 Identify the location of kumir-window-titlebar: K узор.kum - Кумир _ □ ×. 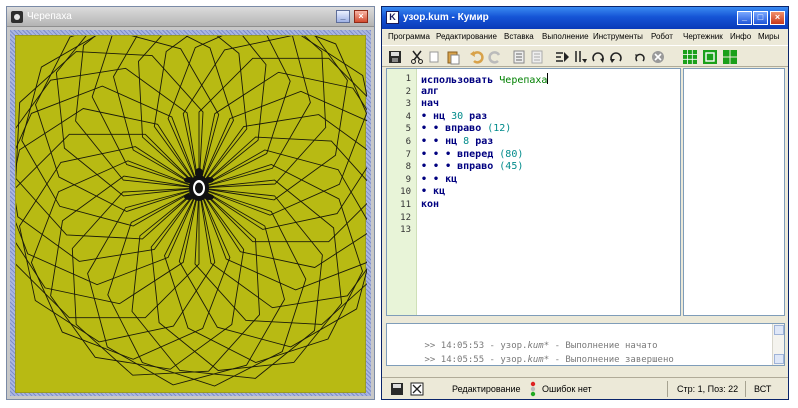
(585, 18).